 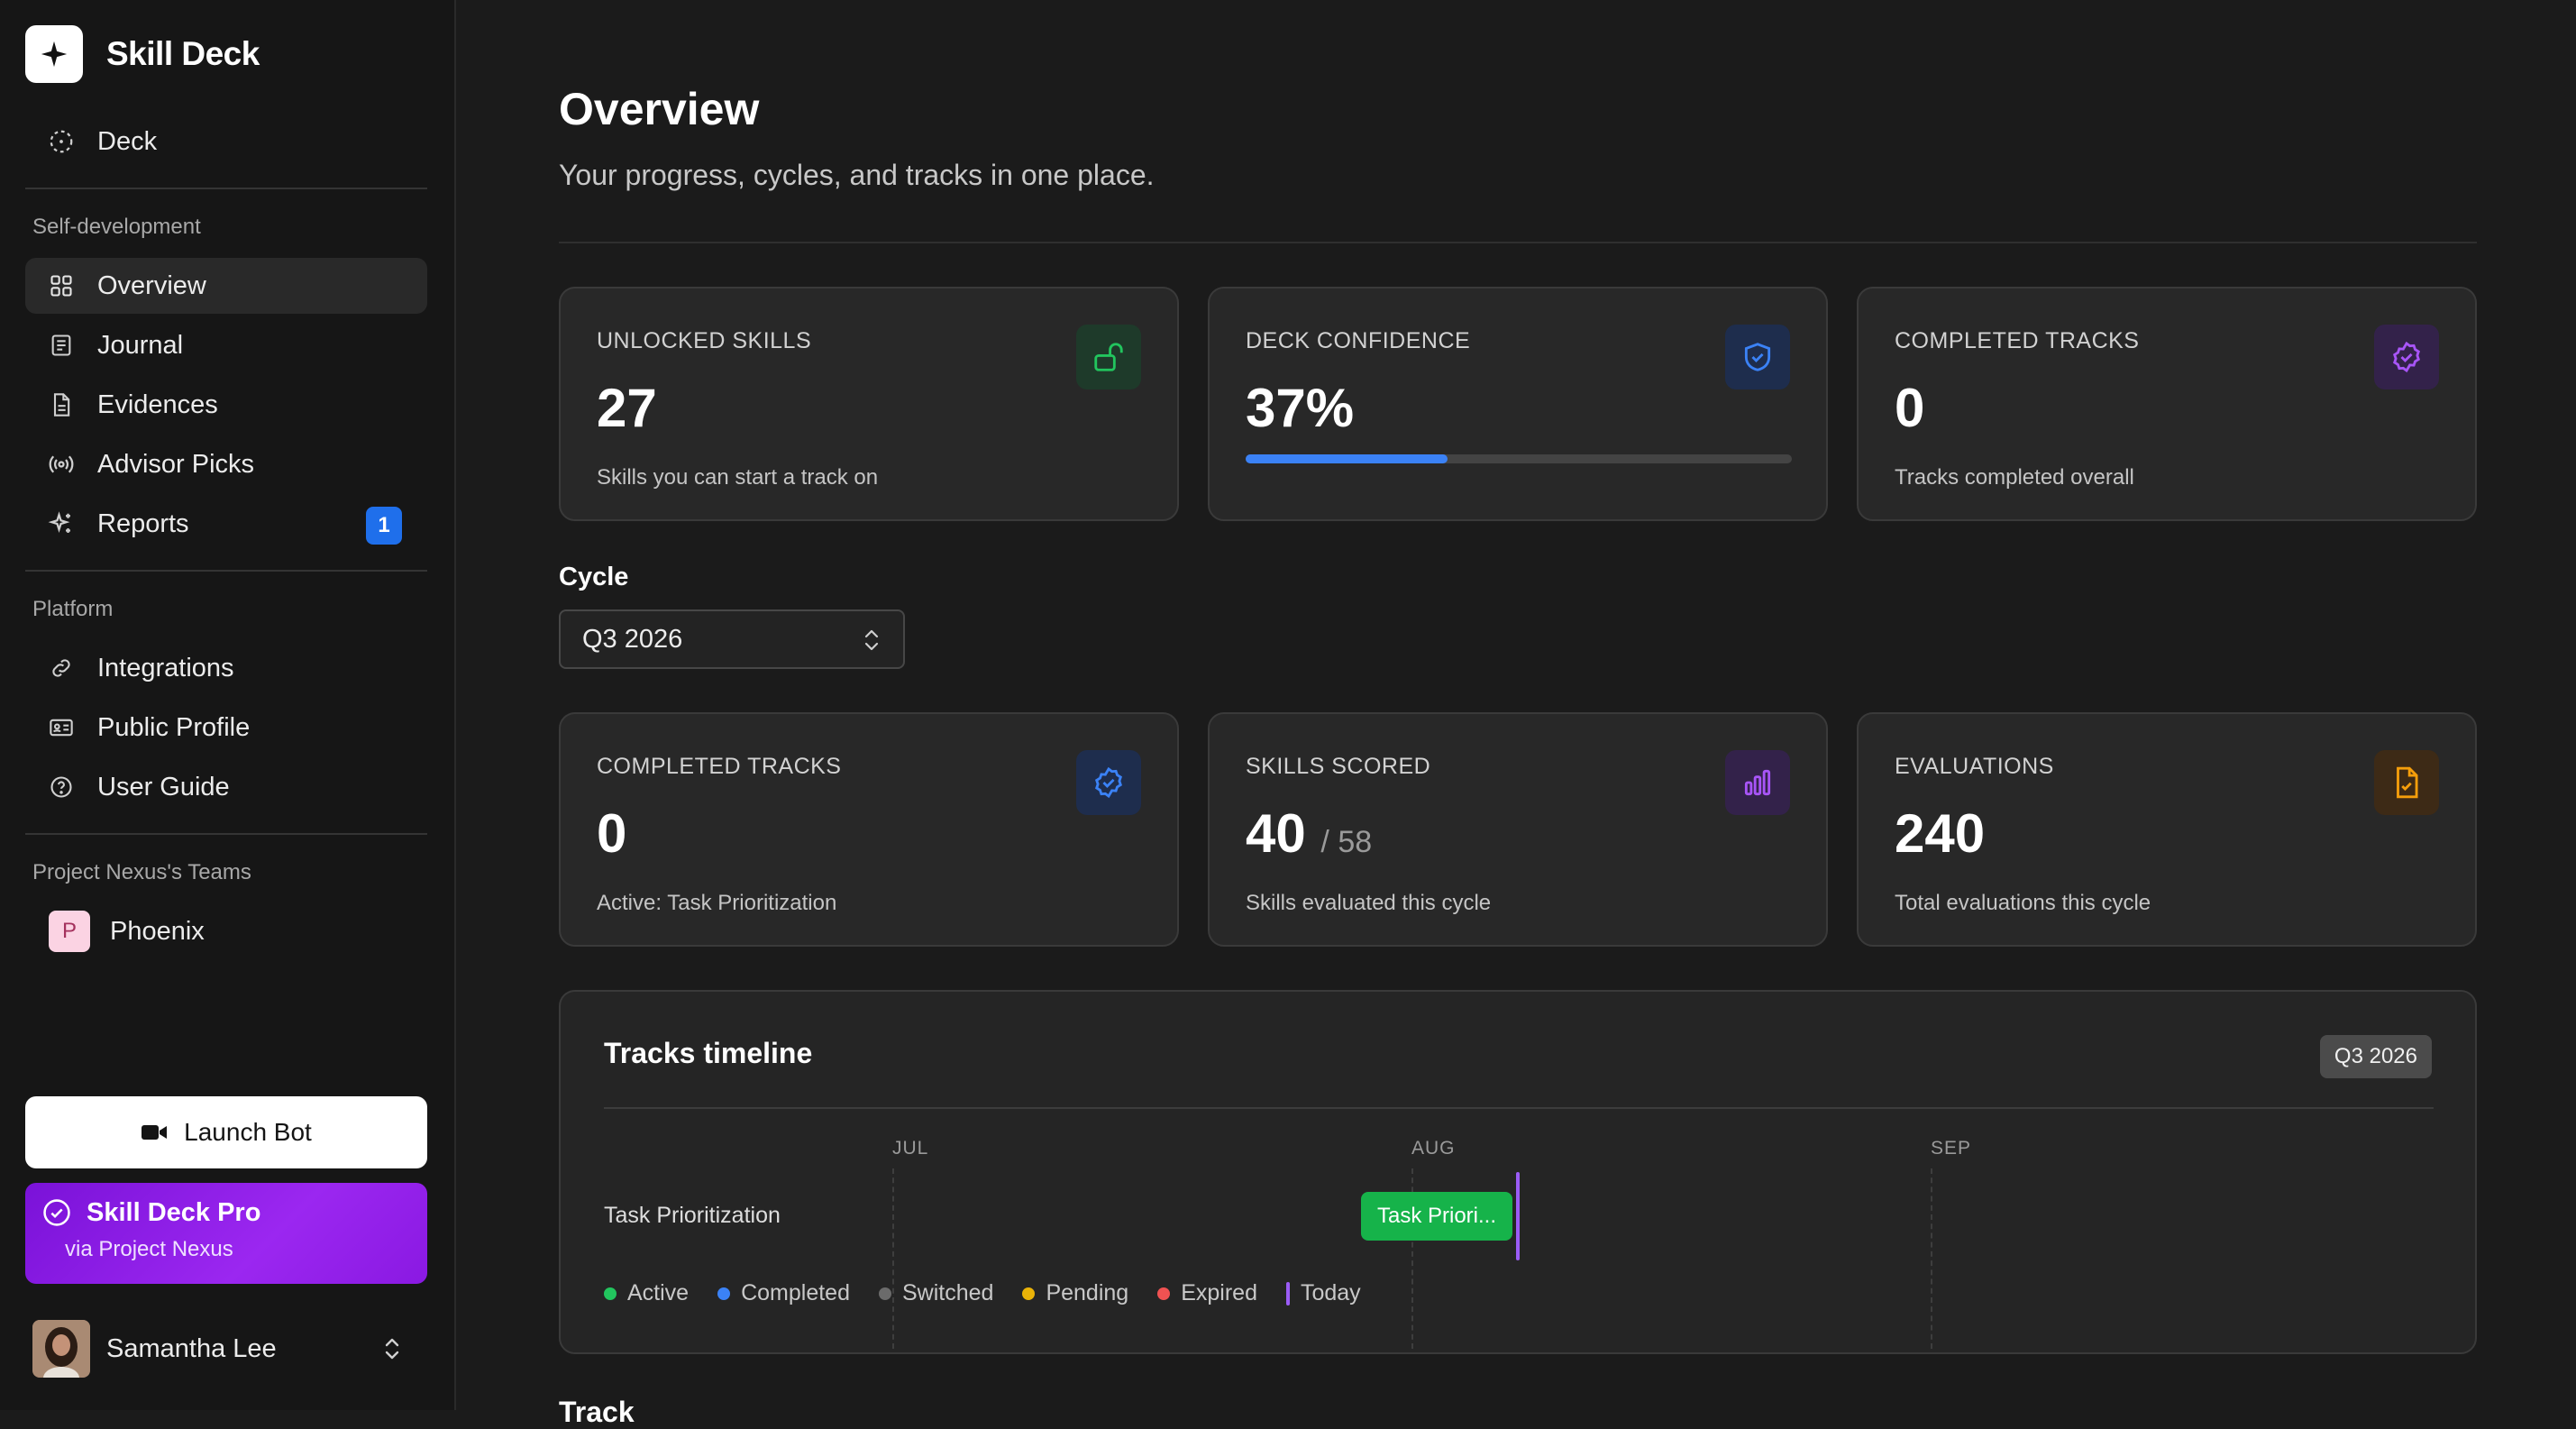 I want to click on unlock-icon, so click(x=1108, y=357).